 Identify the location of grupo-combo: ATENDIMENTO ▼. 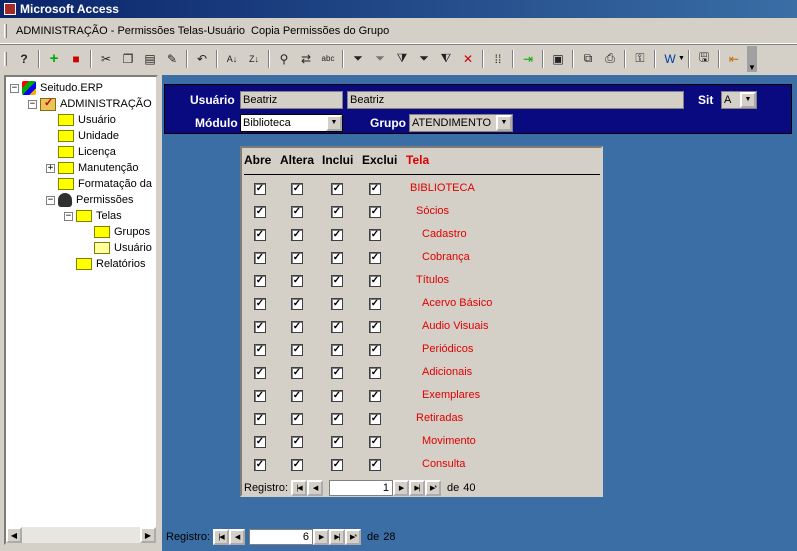
(461, 123).